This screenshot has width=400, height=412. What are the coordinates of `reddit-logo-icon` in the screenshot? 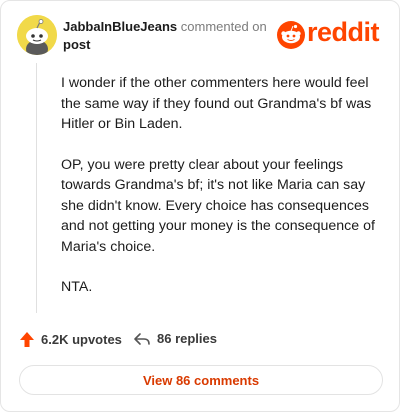 It's located at (291, 35).